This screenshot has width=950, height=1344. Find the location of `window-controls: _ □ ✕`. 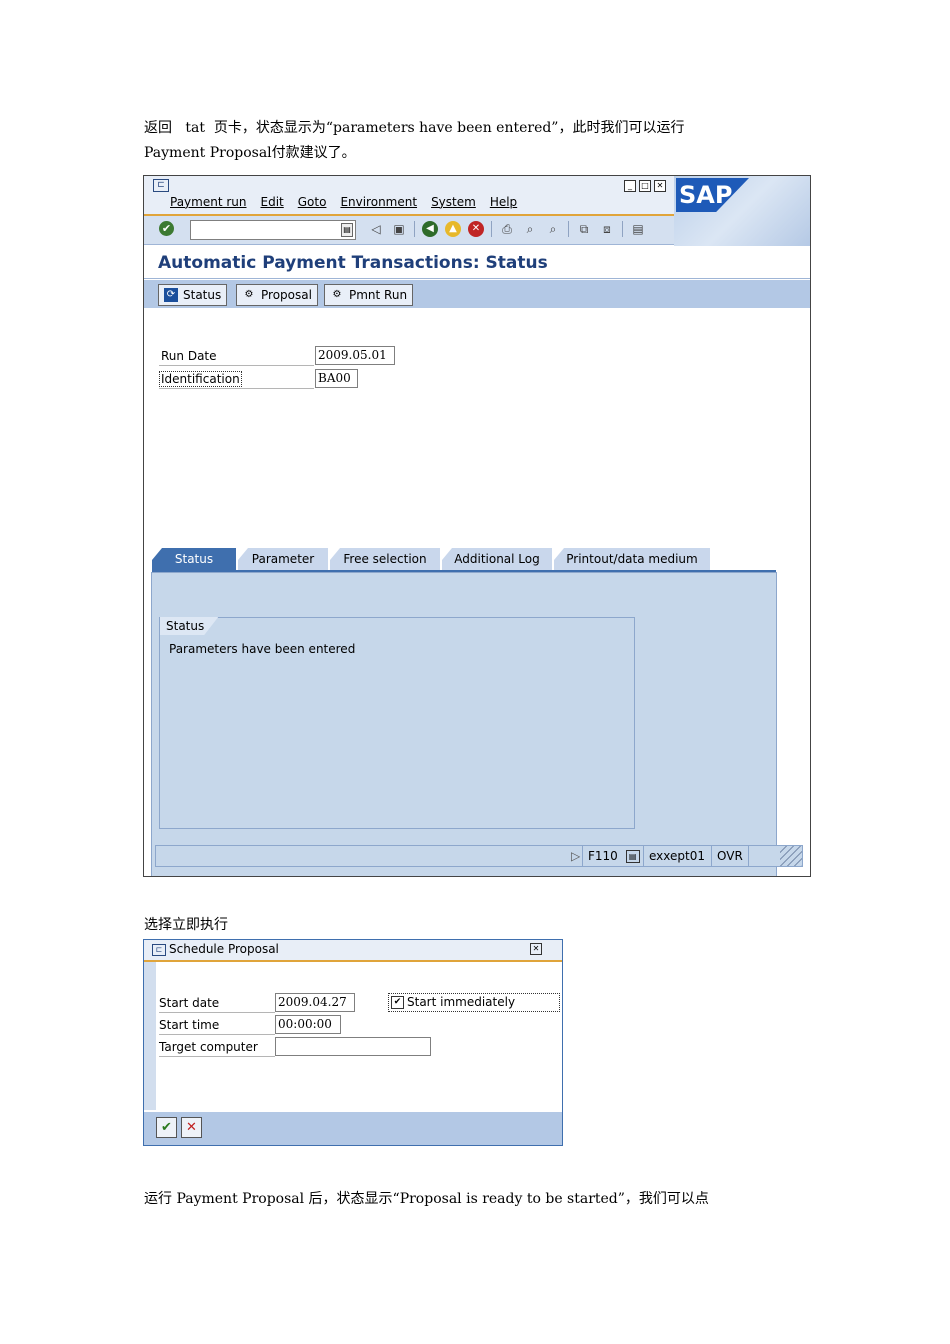

window-controls: _ □ ✕ is located at coordinates (645, 186).